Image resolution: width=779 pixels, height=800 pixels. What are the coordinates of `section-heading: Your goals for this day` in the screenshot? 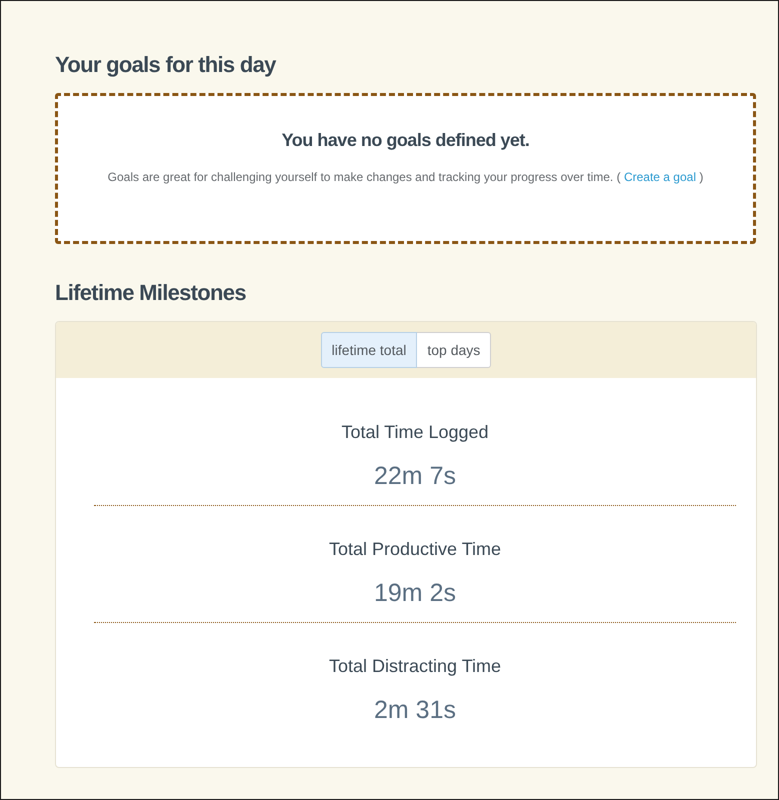 It's located at (165, 65).